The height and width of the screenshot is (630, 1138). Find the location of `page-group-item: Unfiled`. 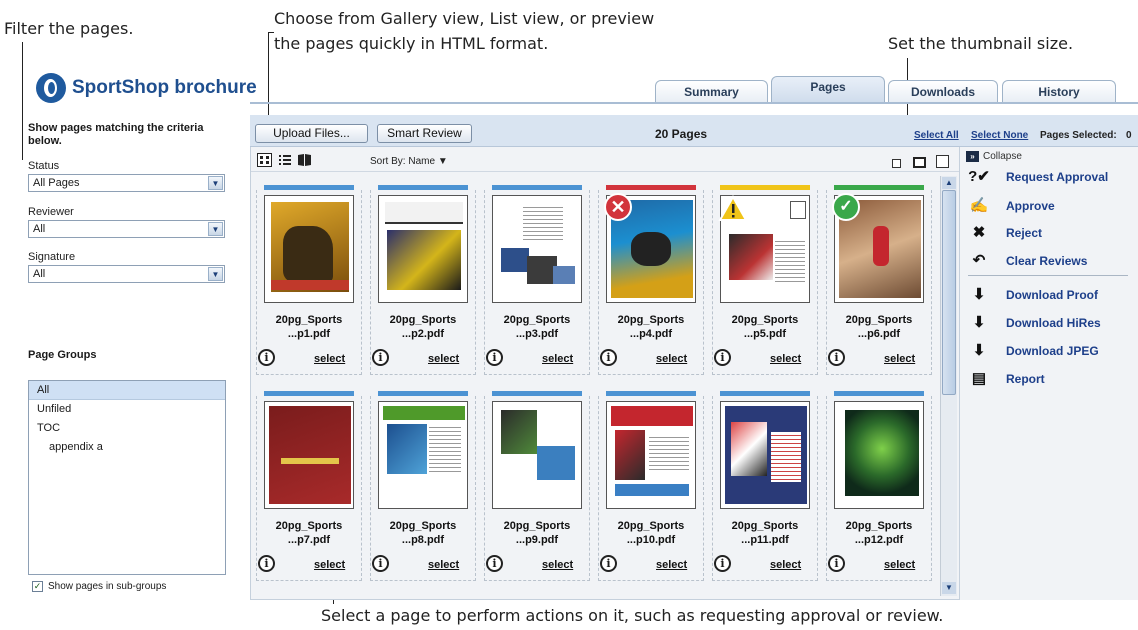

page-group-item: Unfiled is located at coordinates (127, 409).